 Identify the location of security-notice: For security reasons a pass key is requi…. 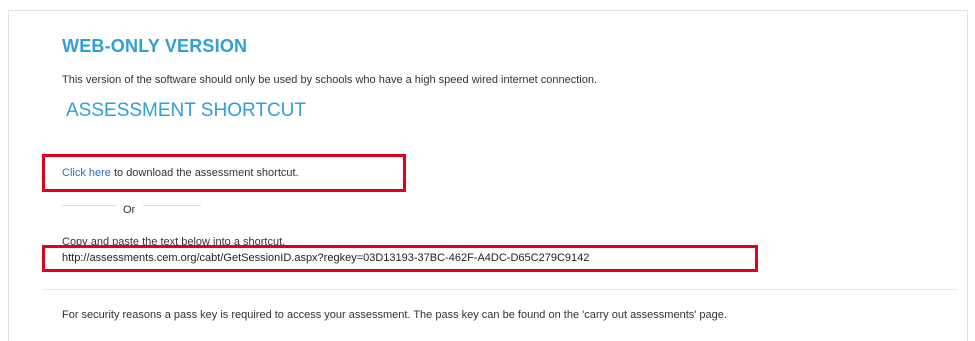
(394, 315).